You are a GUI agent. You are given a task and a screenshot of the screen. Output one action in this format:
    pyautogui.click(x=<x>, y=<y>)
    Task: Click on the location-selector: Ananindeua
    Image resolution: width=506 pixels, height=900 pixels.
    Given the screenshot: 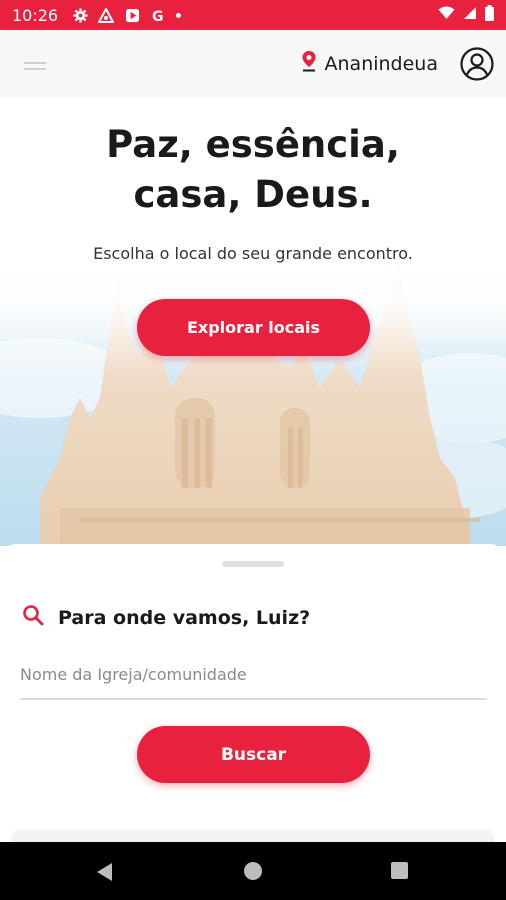 What is the action you would take?
    pyautogui.click(x=369, y=63)
    